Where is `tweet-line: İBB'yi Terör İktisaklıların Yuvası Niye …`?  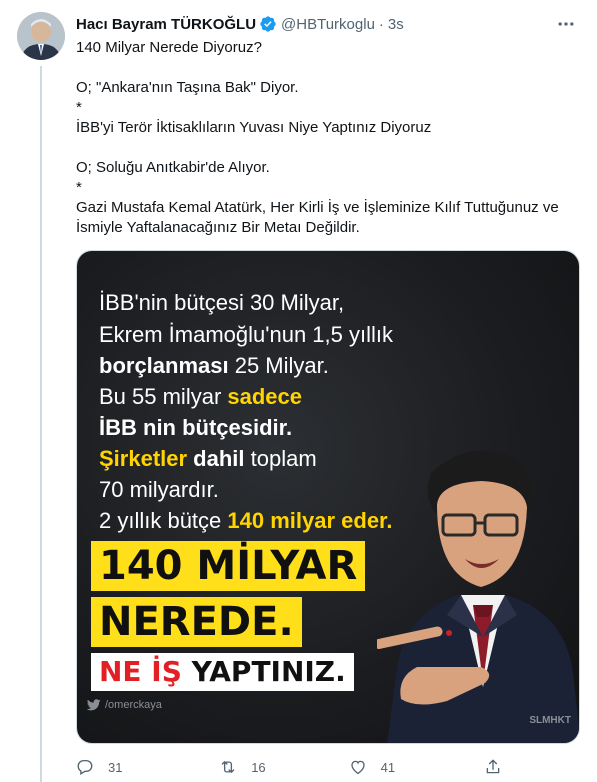
tweet-line: İBB'yi Terör İktisaklıların Yuvası Niye … is located at coordinates (254, 127).